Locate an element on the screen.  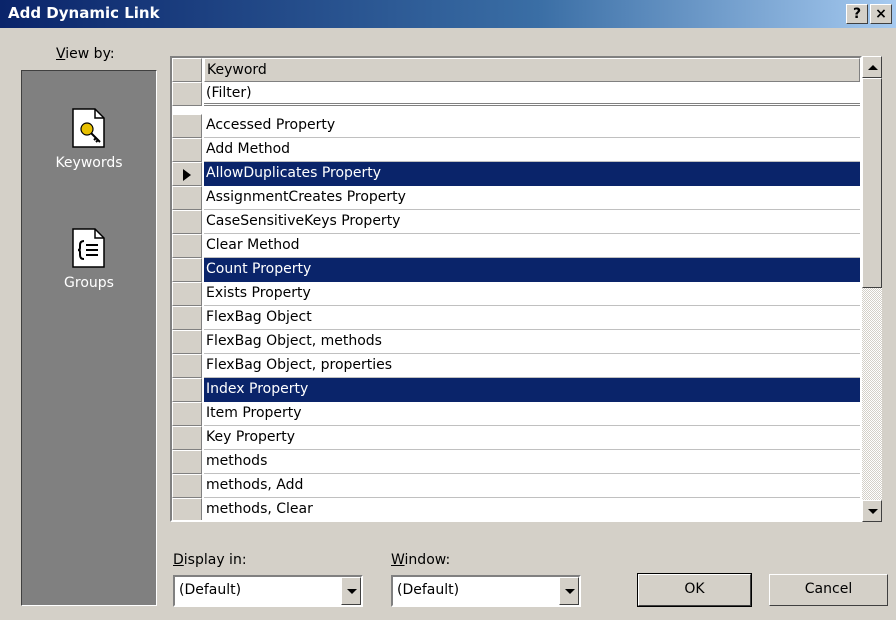
table-row: Exists Property is located at coordinates (516, 294).